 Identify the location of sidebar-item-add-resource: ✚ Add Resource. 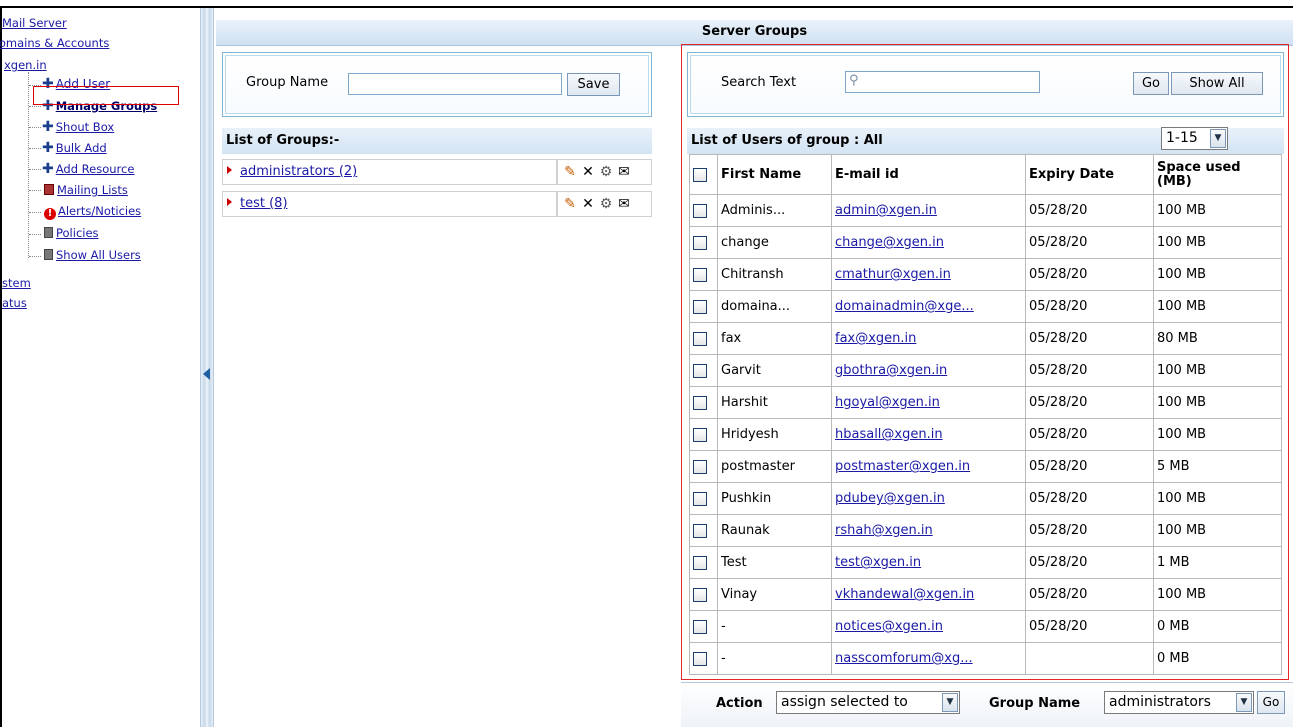
(88, 169).